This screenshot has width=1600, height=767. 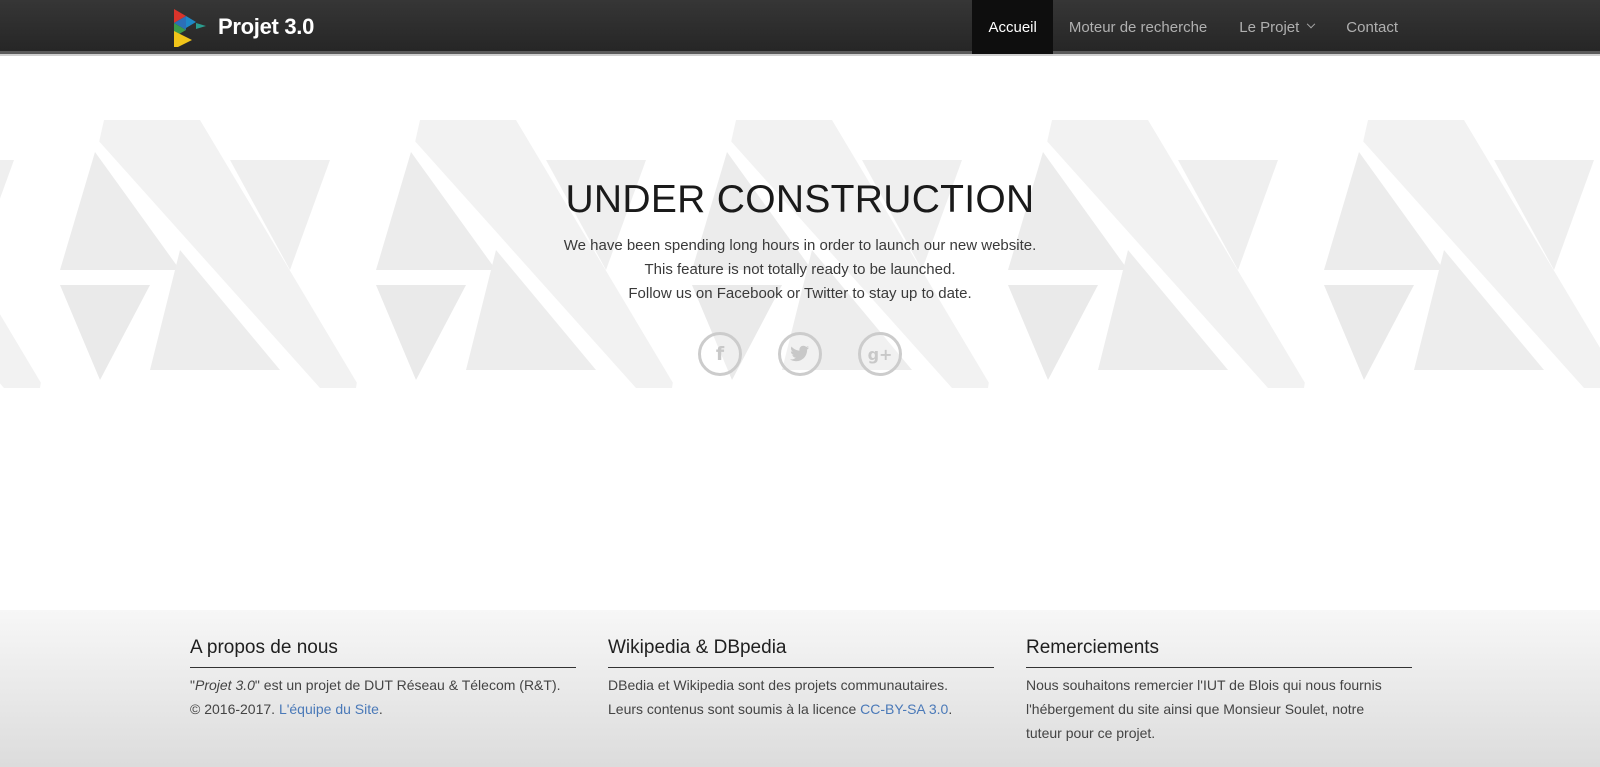 I want to click on facebook-button: f, so click(x=720, y=354).